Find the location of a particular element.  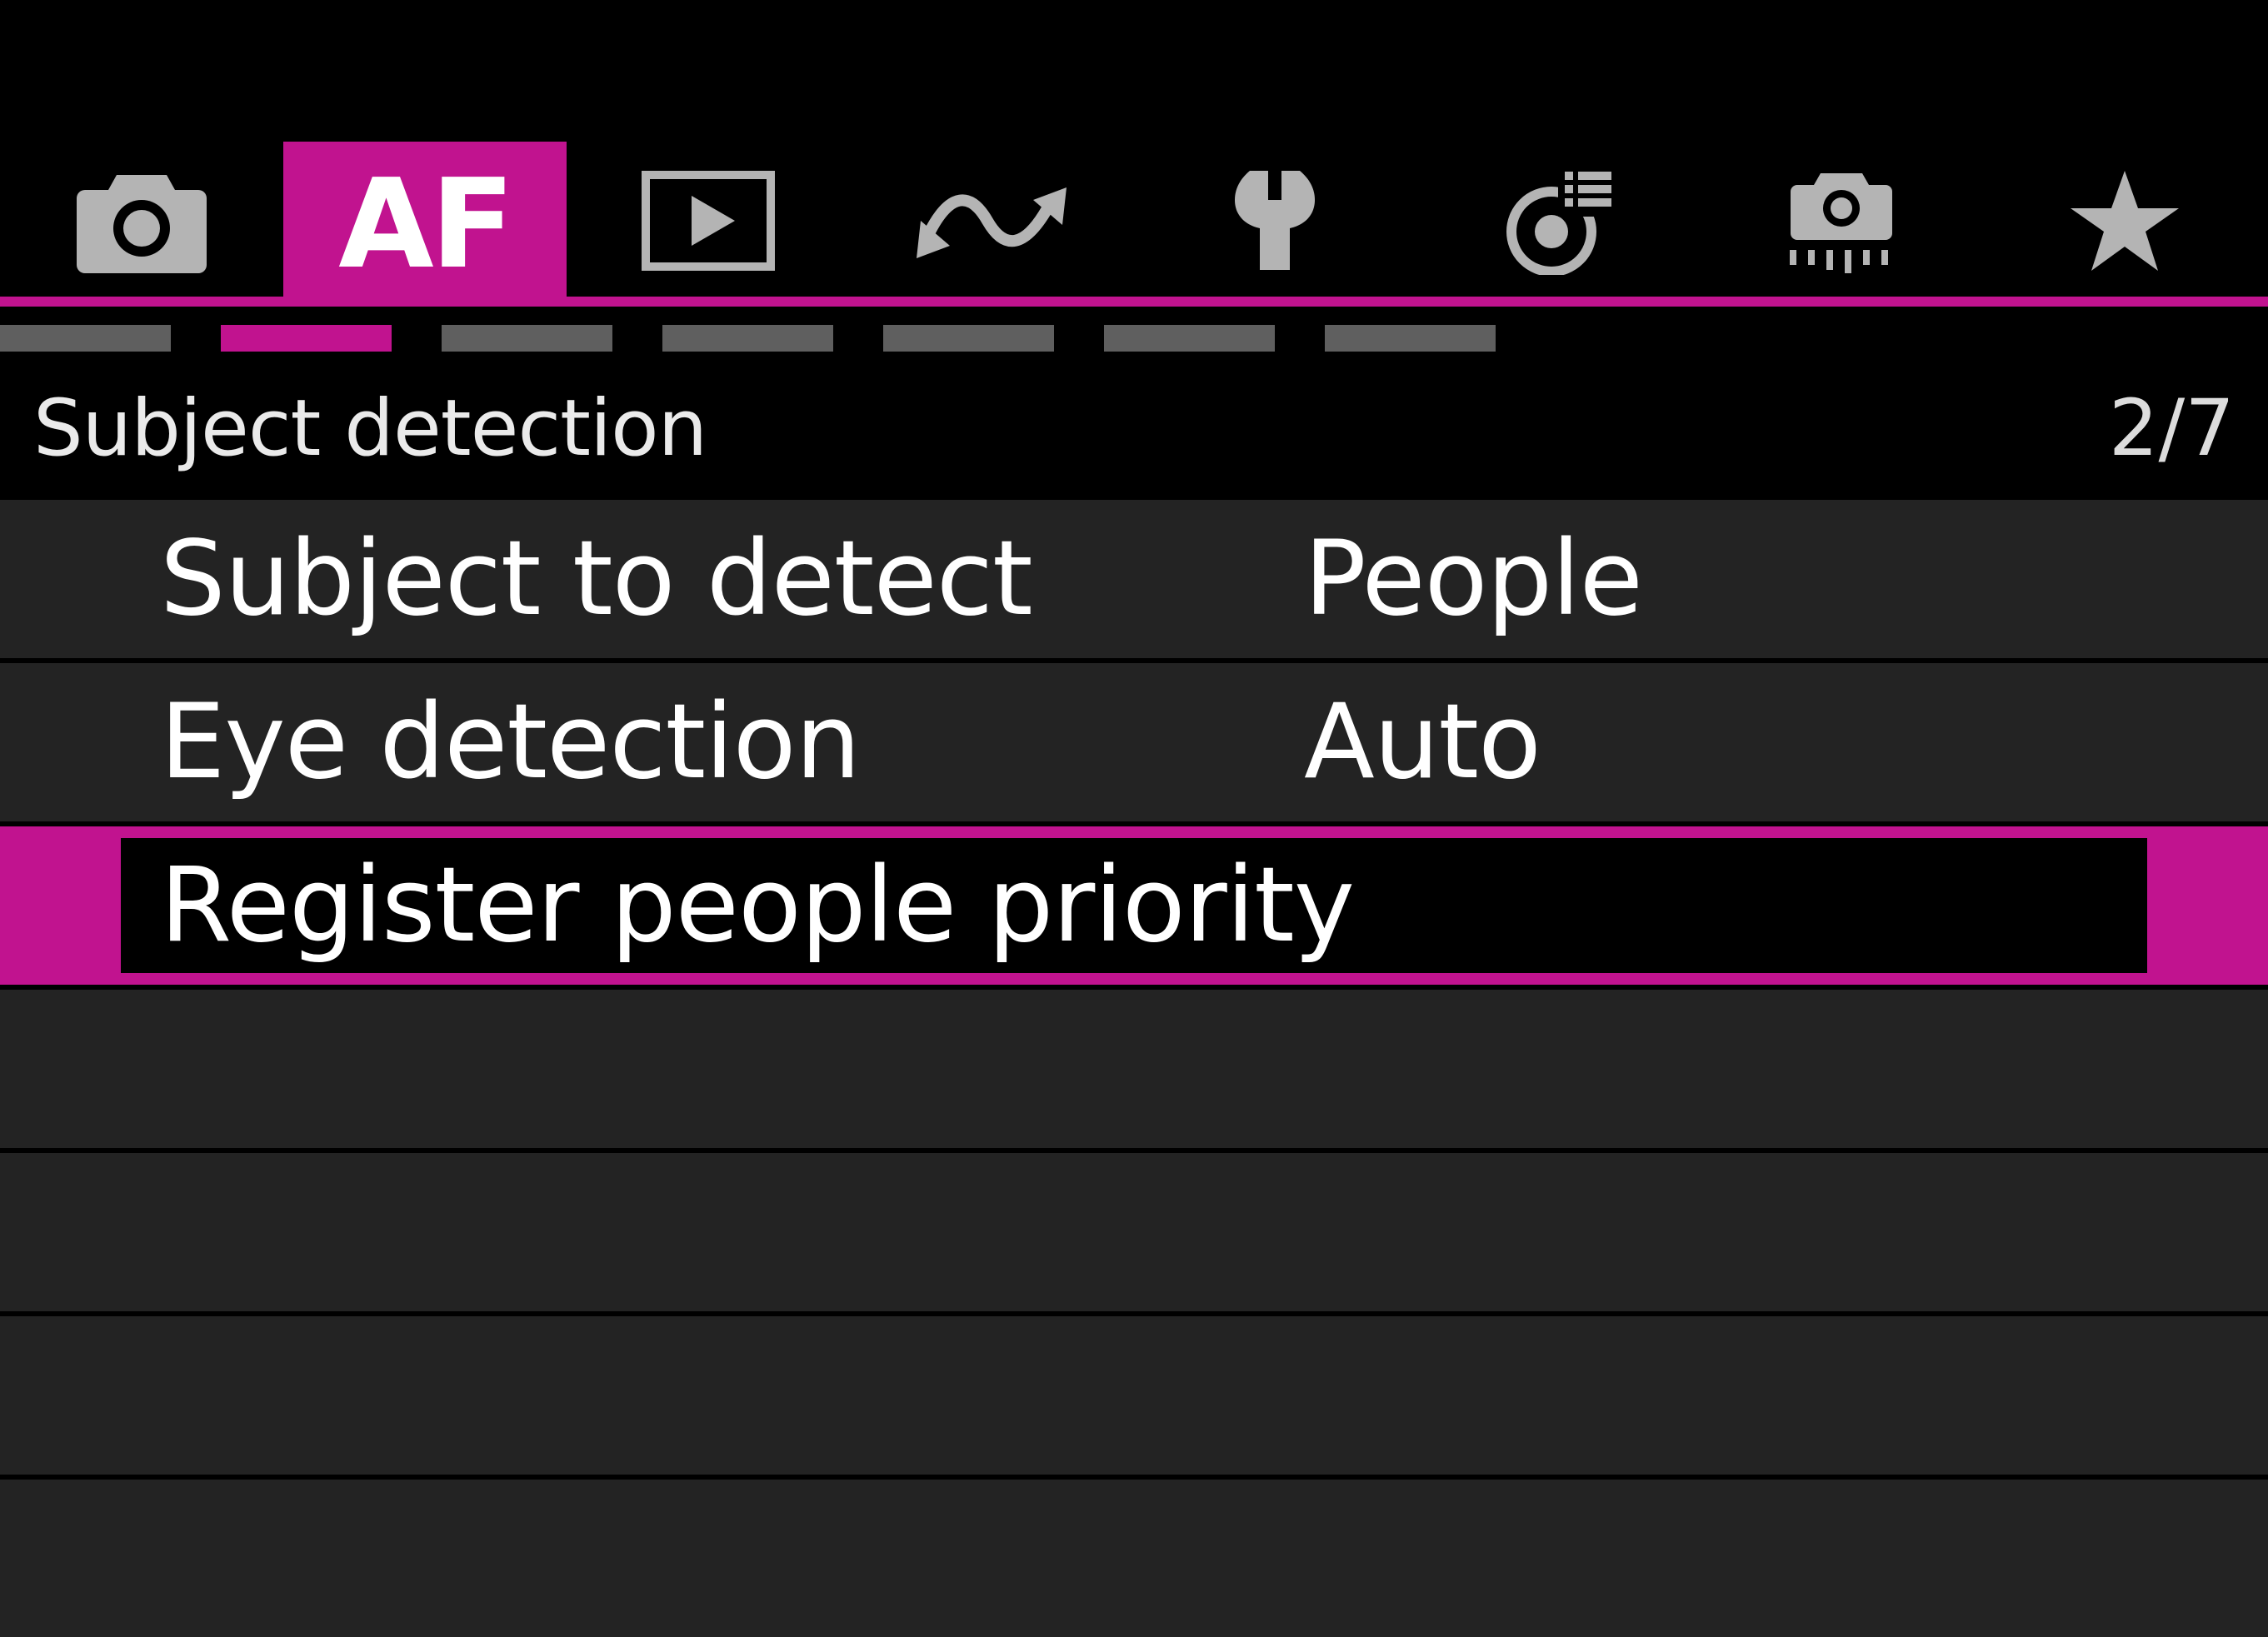

page-indicator is located at coordinates (1134, 338).